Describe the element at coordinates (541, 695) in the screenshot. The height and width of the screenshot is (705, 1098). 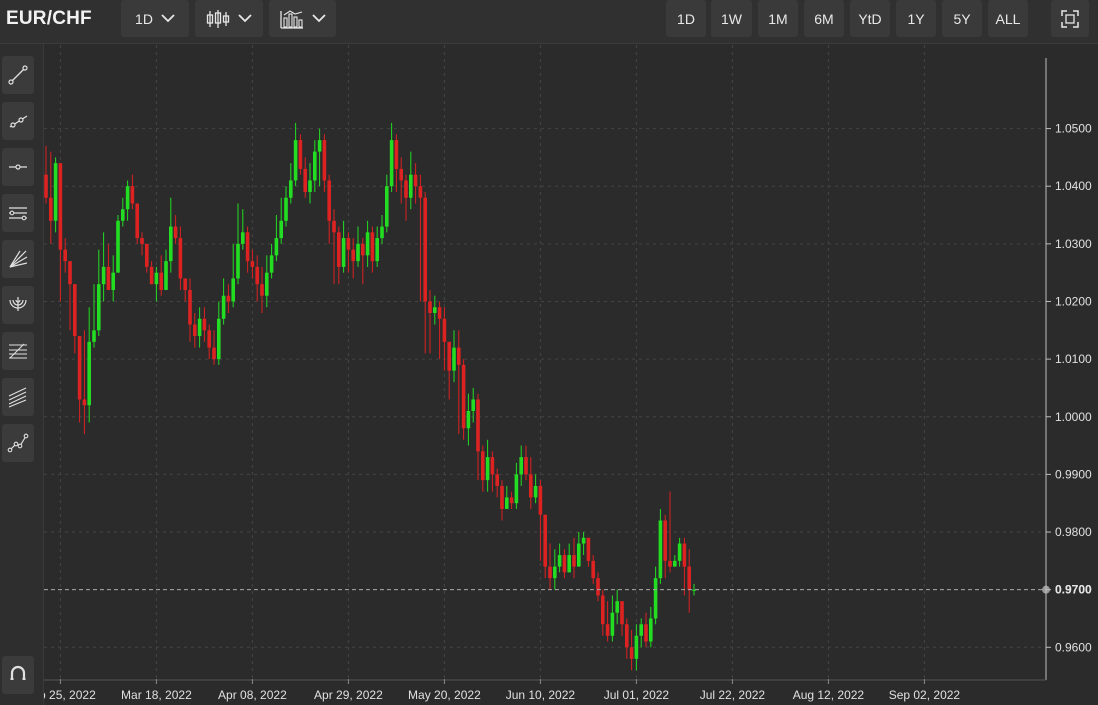
I see `x-tick-label: Jun 10, 2022` at that location.